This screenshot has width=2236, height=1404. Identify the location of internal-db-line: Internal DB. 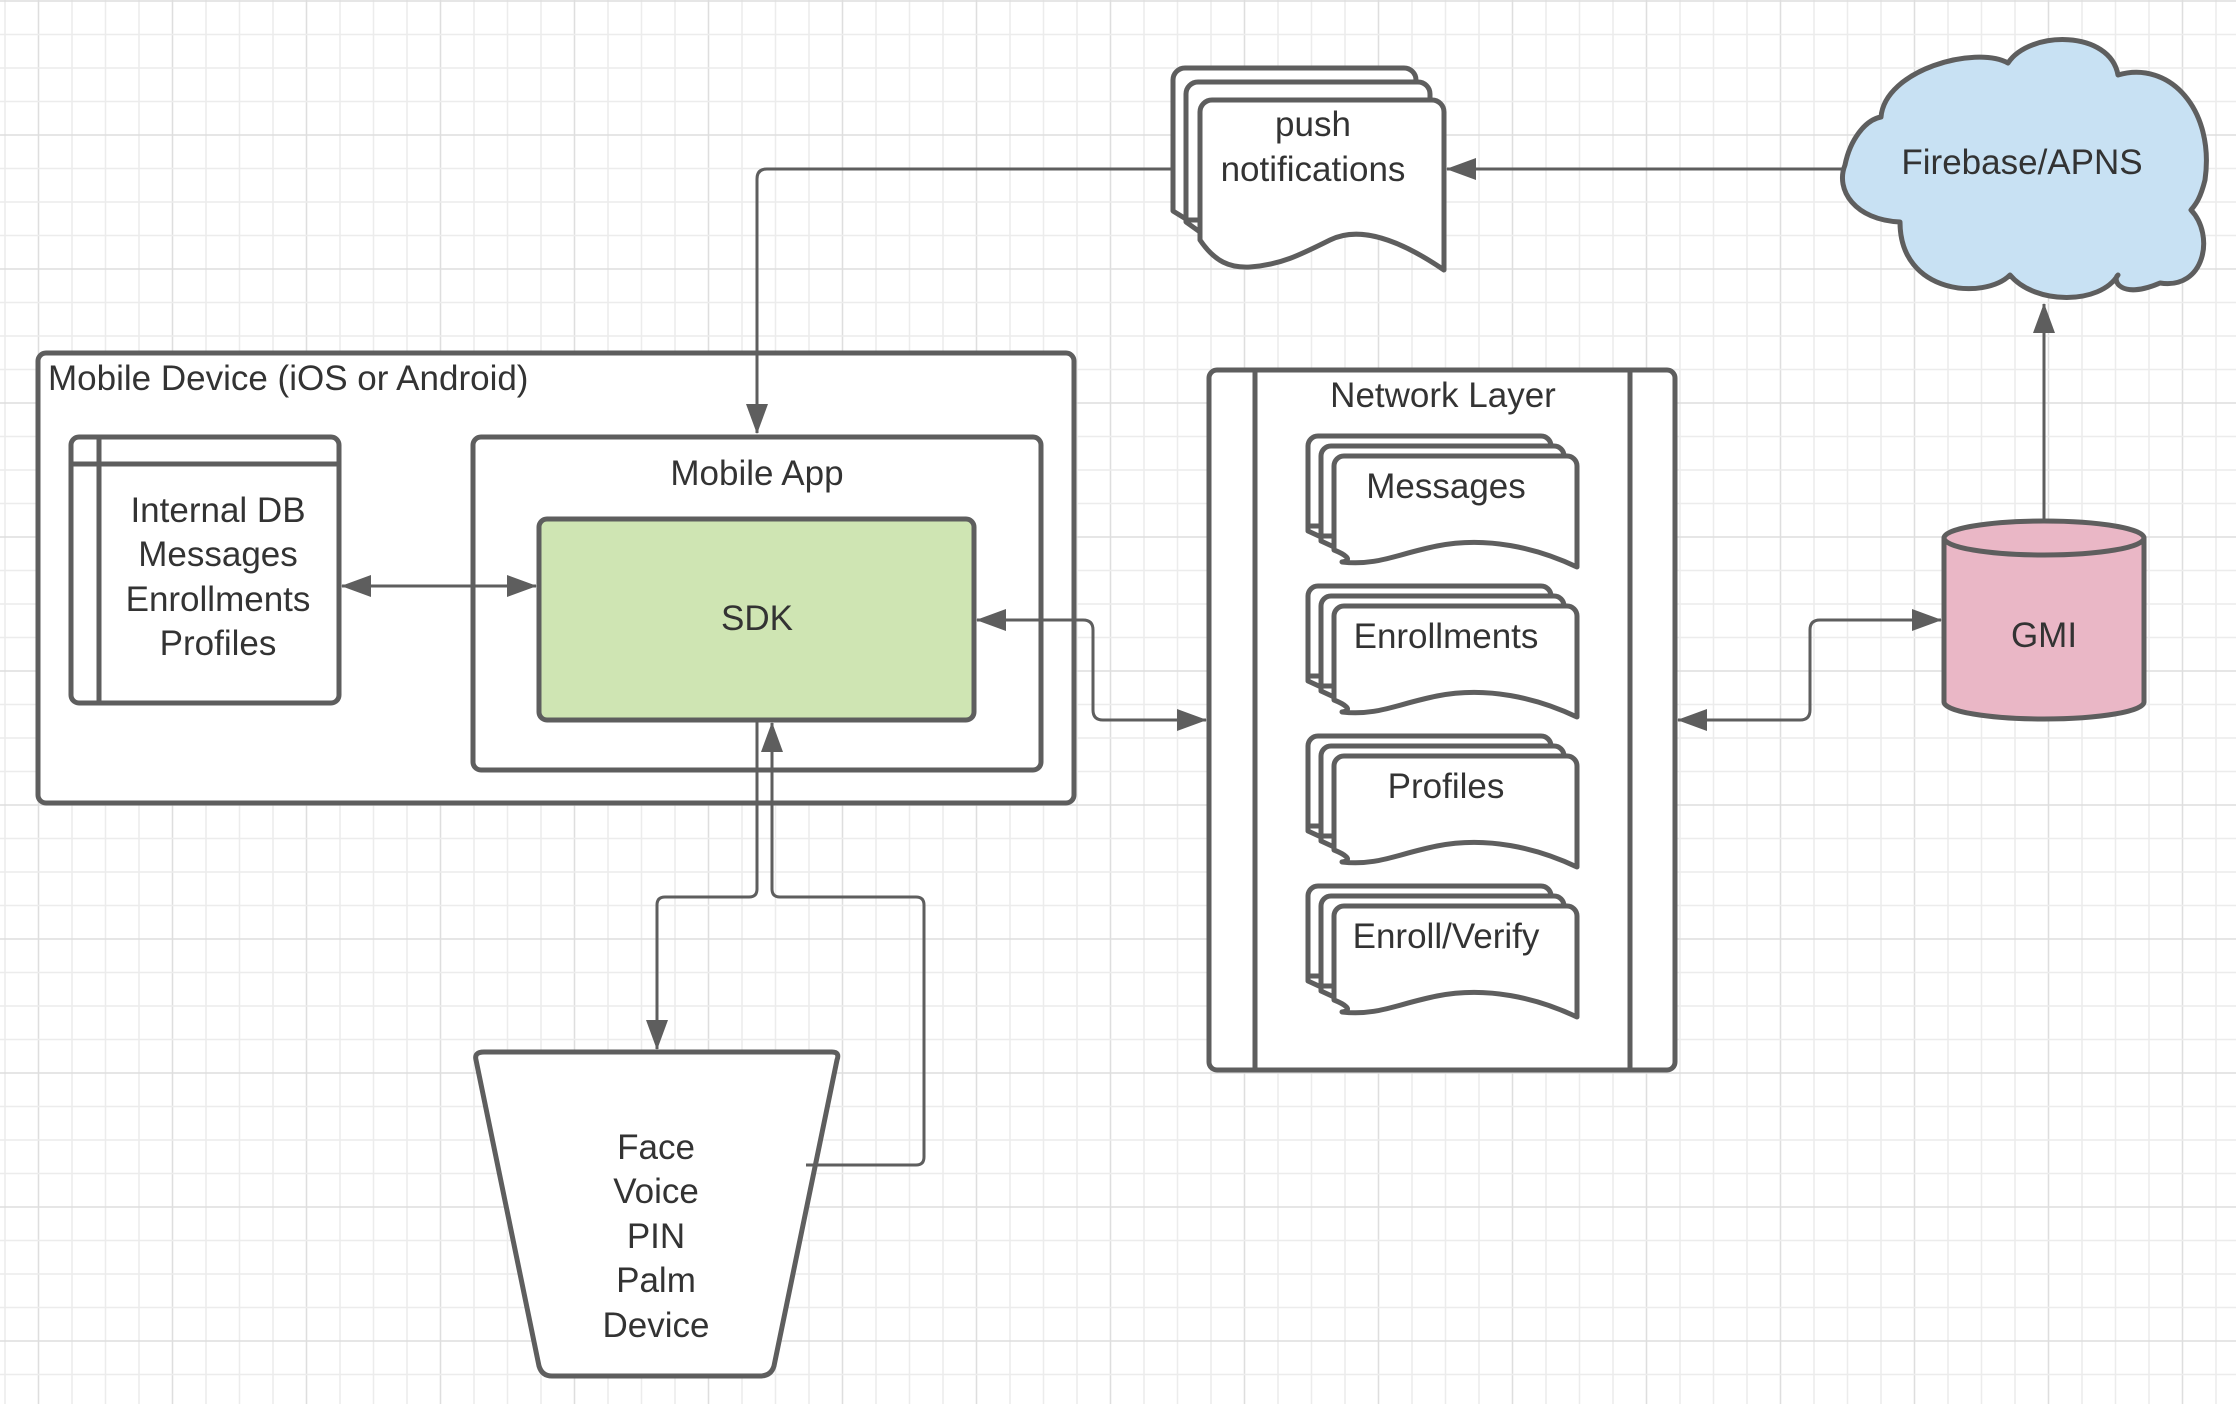
(217, 510).